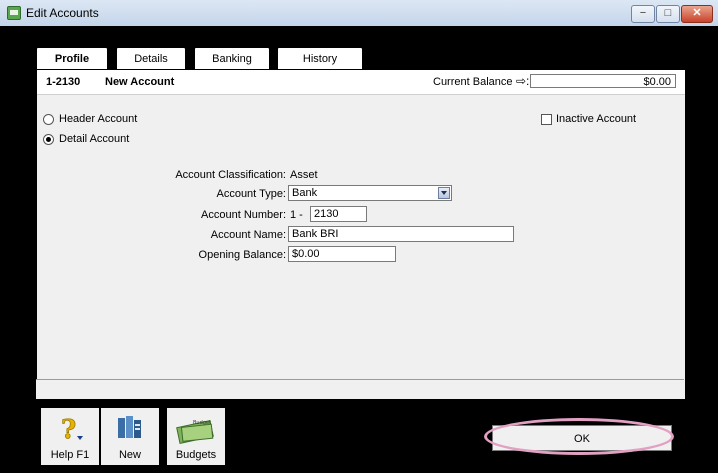 This screenshot has height=473, width=718. What do you see at coordinates (579, 436) in the screenshot?
I see `highlight-ring` at bounding box center [579, 436].